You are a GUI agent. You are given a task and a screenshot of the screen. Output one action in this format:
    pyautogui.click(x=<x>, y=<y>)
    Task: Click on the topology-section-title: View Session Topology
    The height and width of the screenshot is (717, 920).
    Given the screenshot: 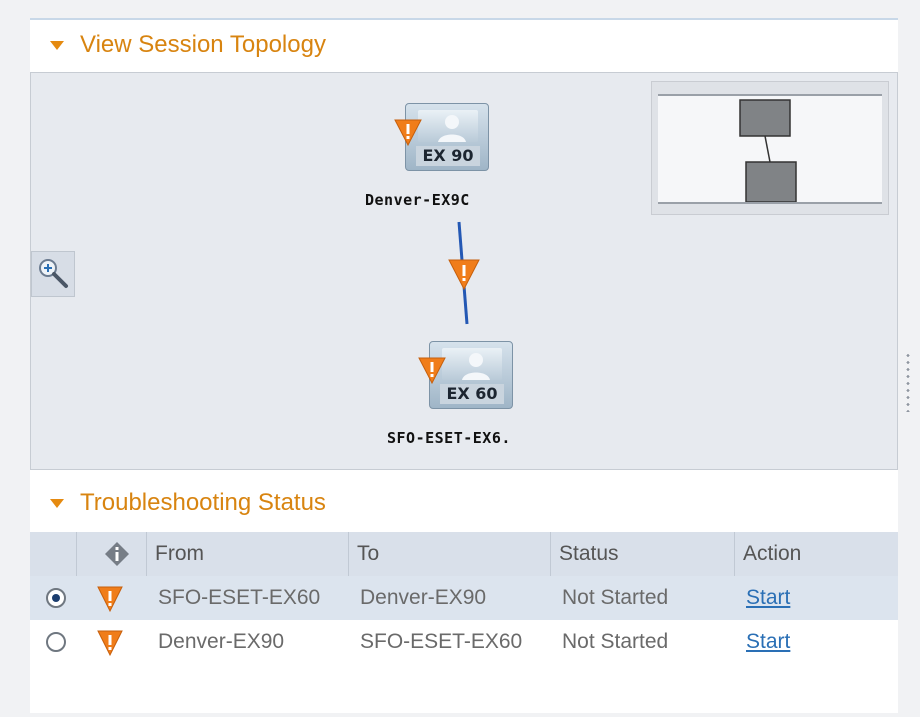 What is the action you would take?
    pyautogui.click(x=203, y=44)
    